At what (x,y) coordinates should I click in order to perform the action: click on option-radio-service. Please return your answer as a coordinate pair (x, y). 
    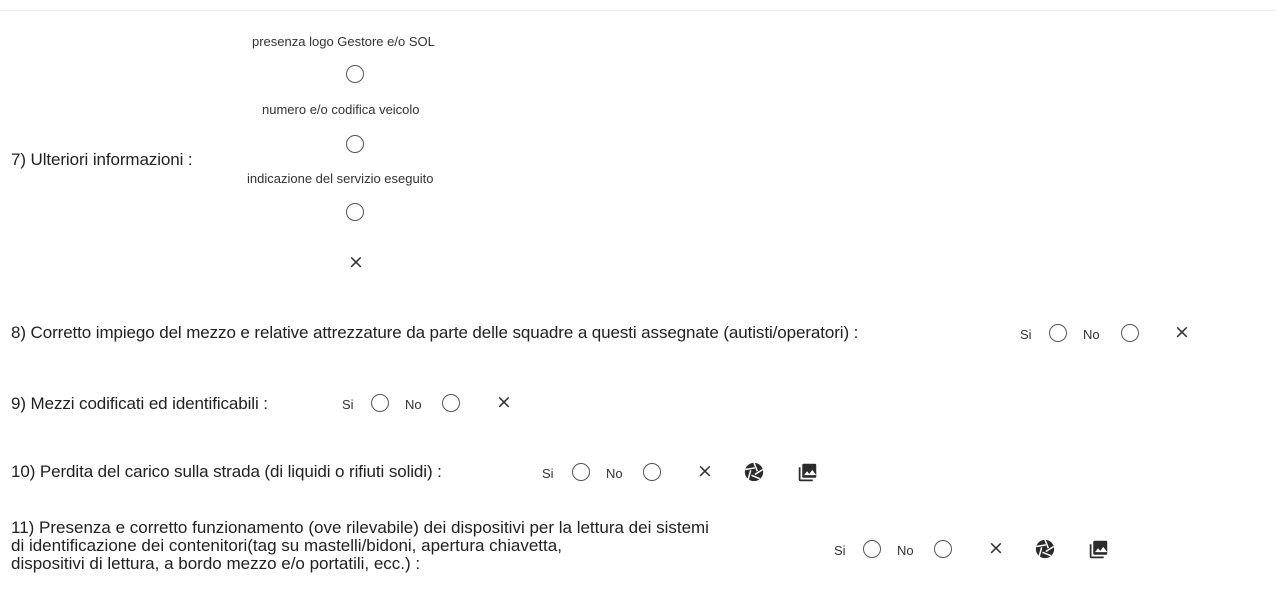
    Looking at the image, I should click on (355, 212).